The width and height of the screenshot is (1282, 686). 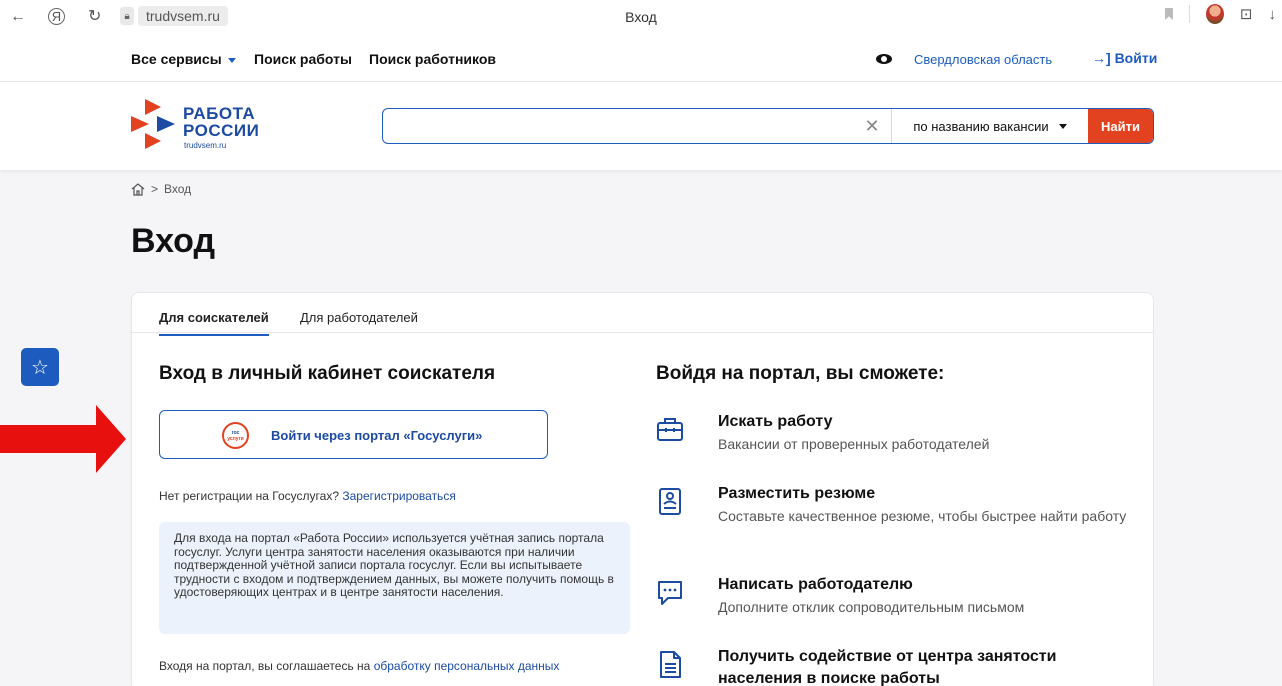 What do you see at coordinates (1189, 14) in the screenshot?
I see `toolbar-divider` at bounding box center [1189, 14].